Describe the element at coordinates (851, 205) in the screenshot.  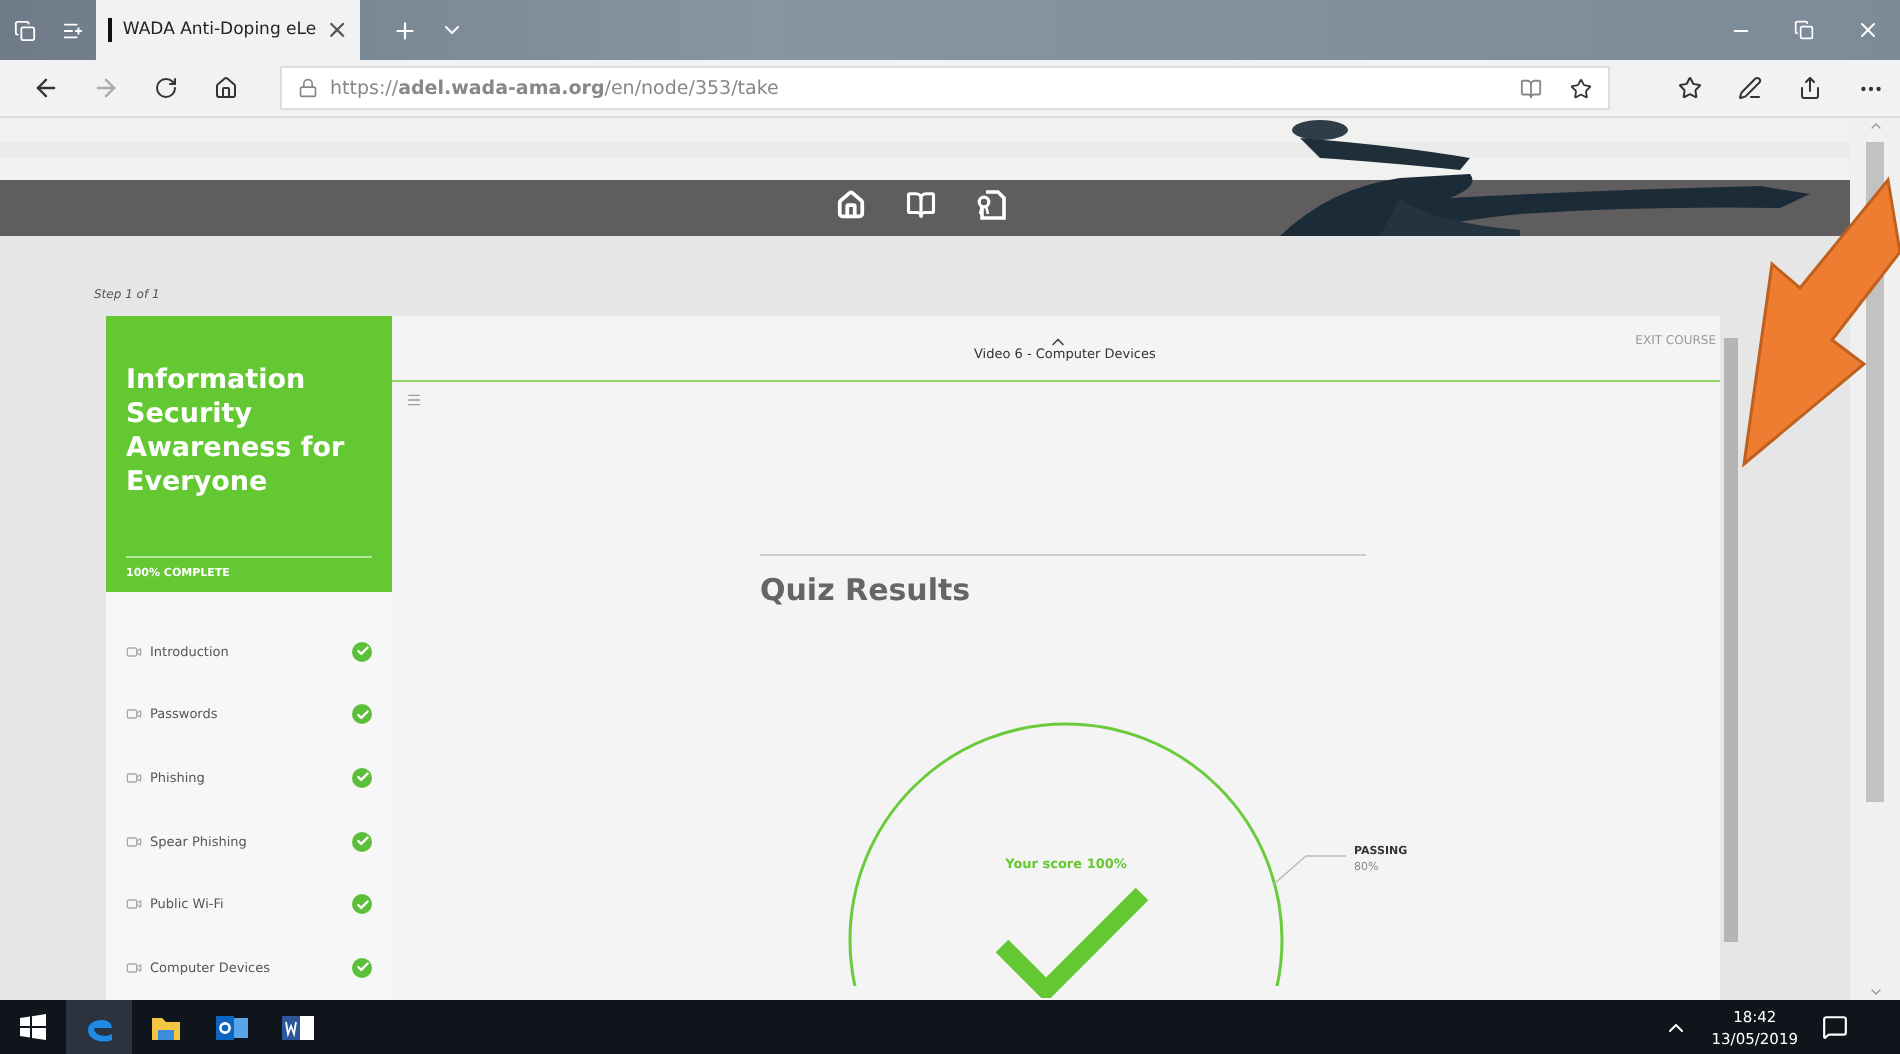
I see `home-icon` at that location.